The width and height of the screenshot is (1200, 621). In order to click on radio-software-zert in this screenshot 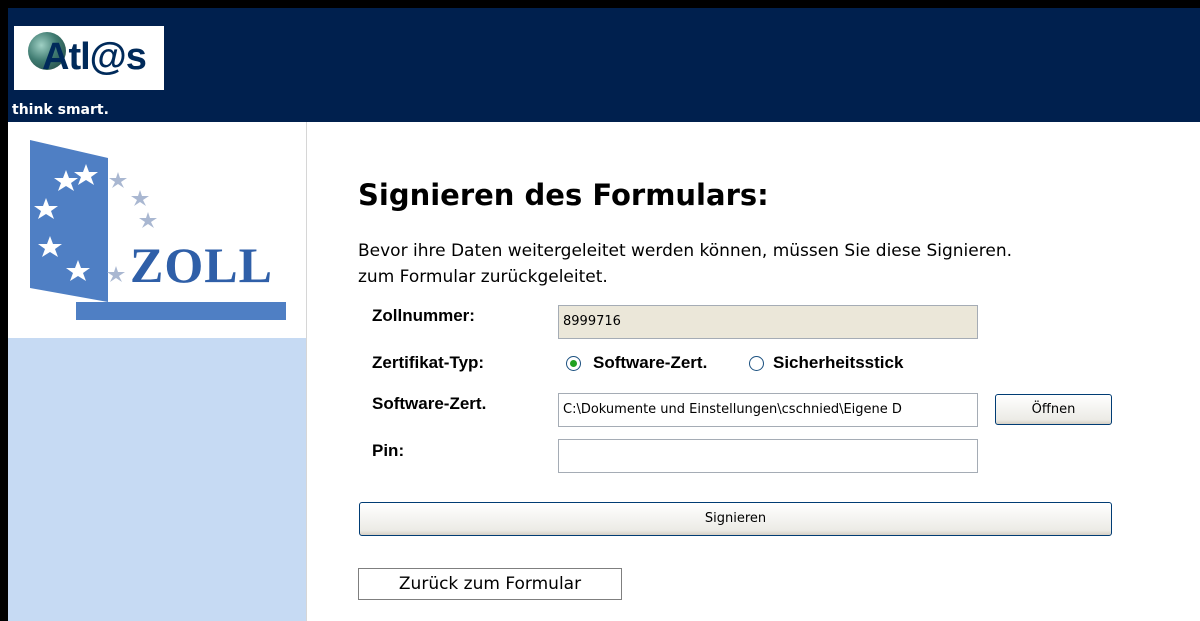, I will do `click(573, 363)`.